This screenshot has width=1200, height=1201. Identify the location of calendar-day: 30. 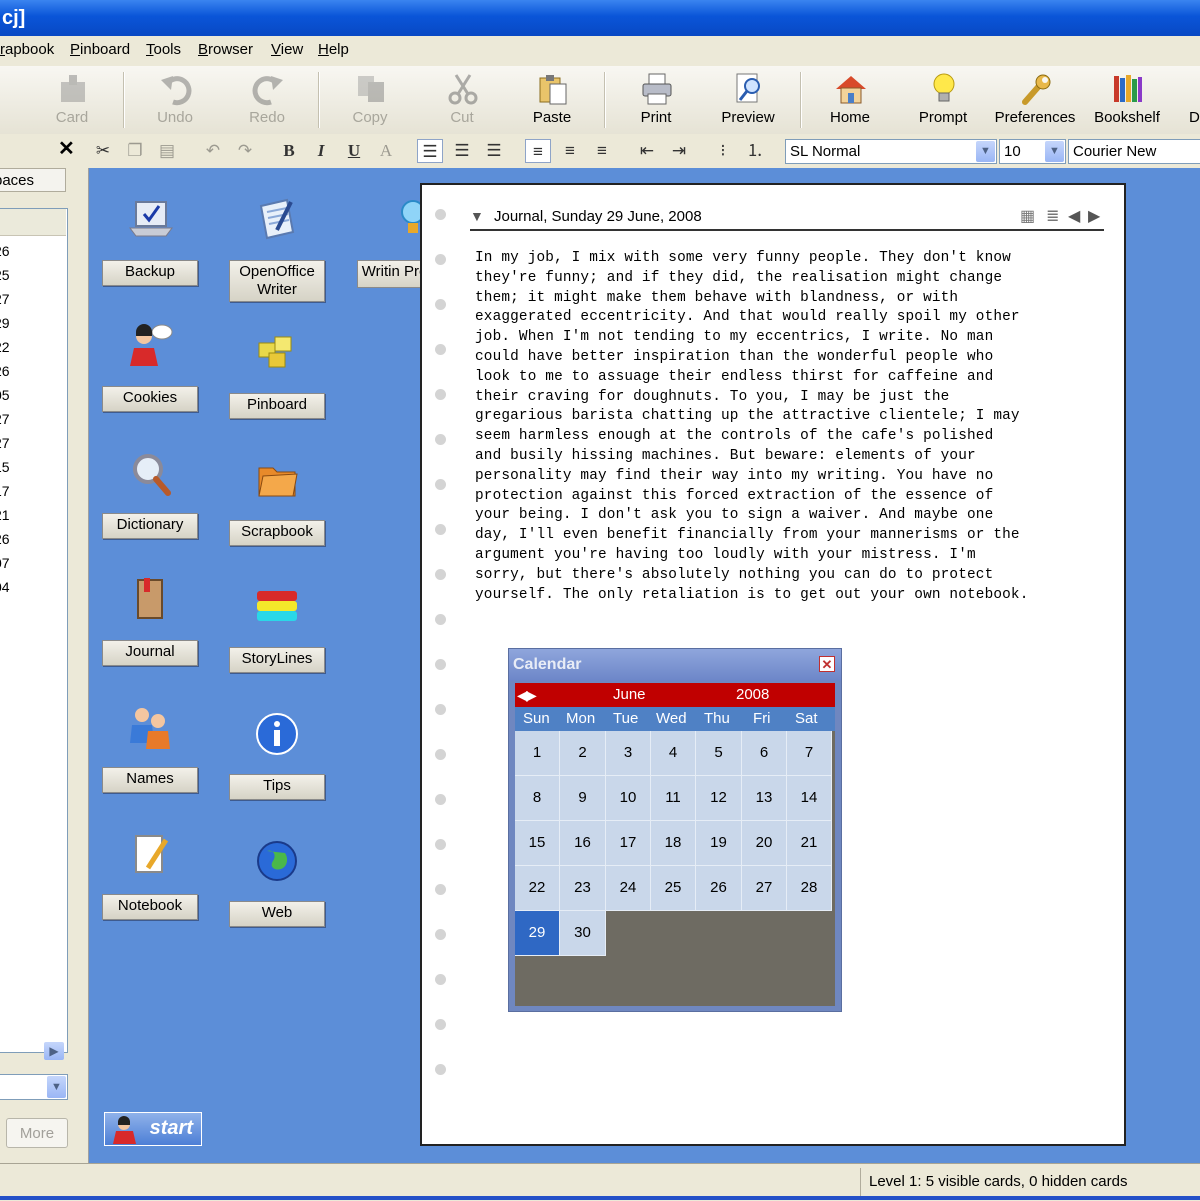
(583, 933).